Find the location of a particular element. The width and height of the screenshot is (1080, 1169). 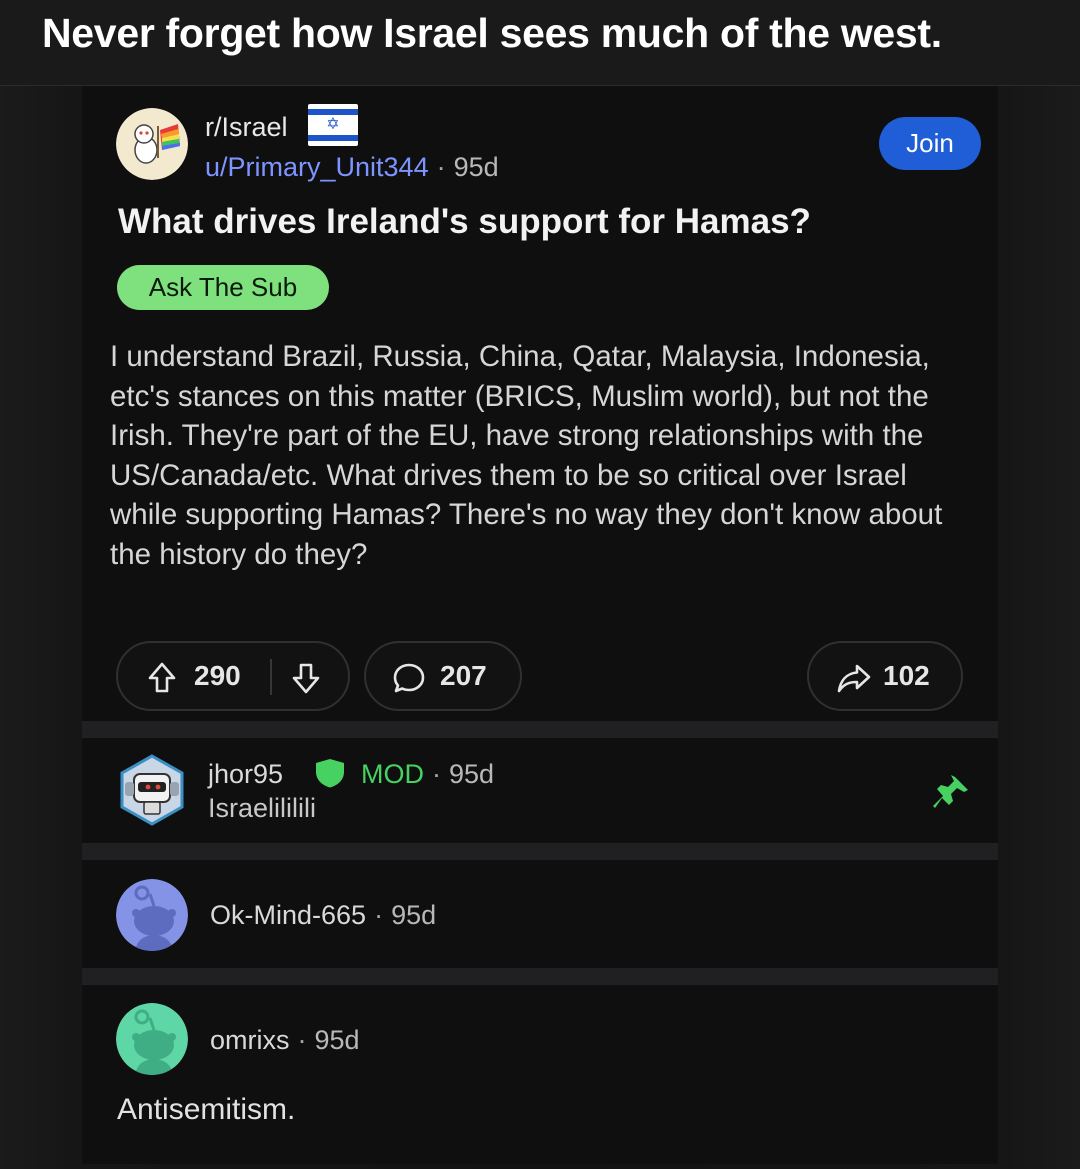

mod-badge: MOD is located at coordinates (392, 774).